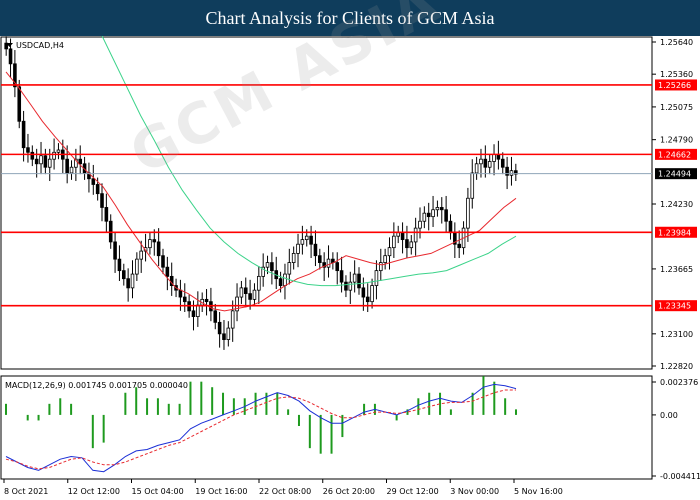  What do you see at coordinates (680, 476) in the screenshot?
I see `macd-tick-label: -0.004411` at bounding box center [680, 476].